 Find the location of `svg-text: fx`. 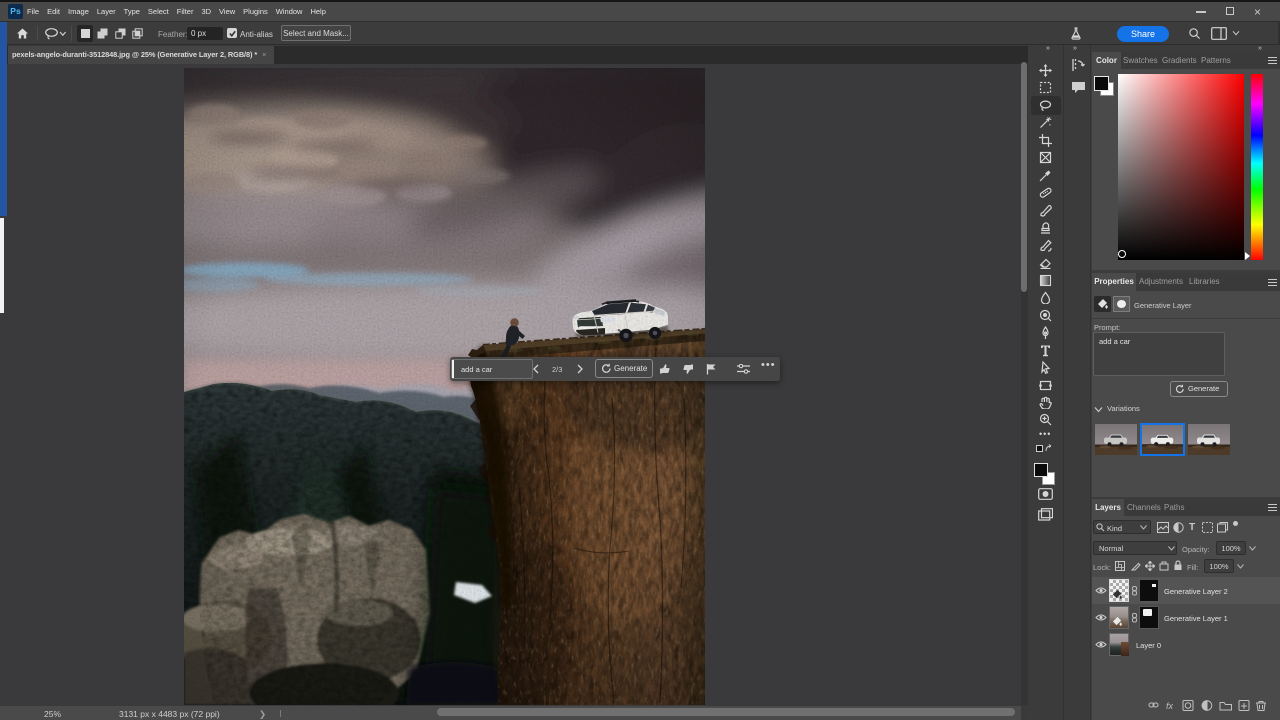

svg-text: fx is located at coordinates (1170, 706).